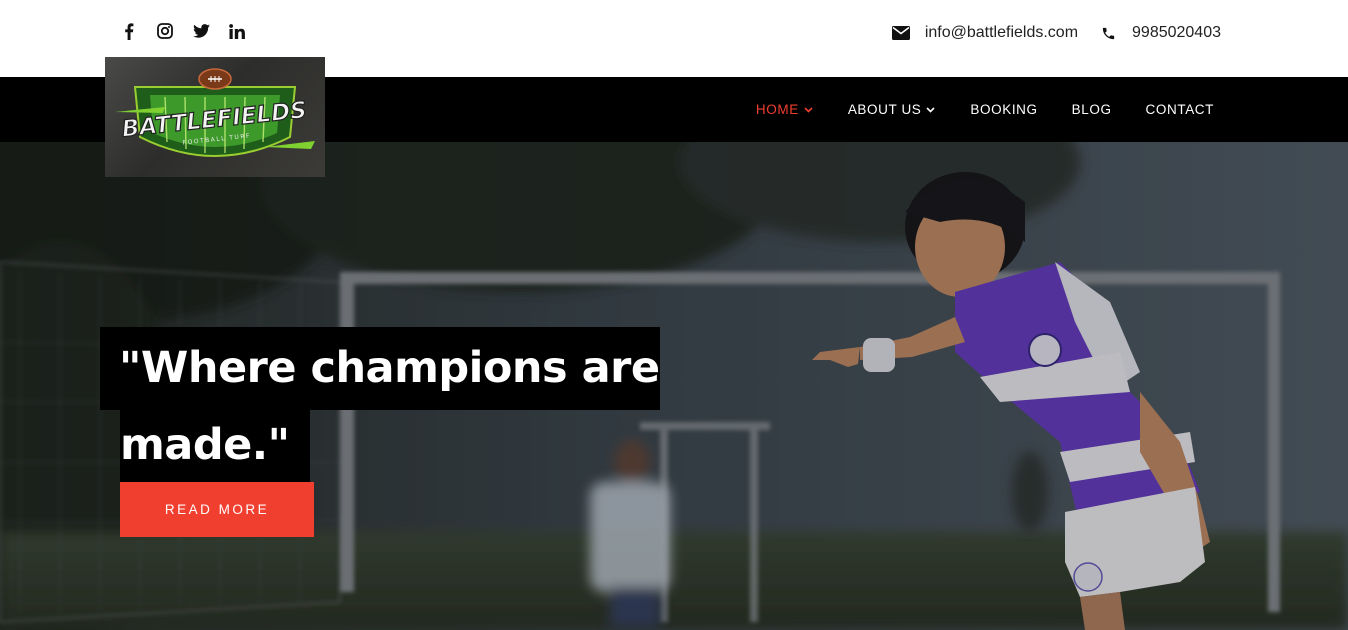  I want to click on nav-item-label: ABOUT US, so click(884, 109).